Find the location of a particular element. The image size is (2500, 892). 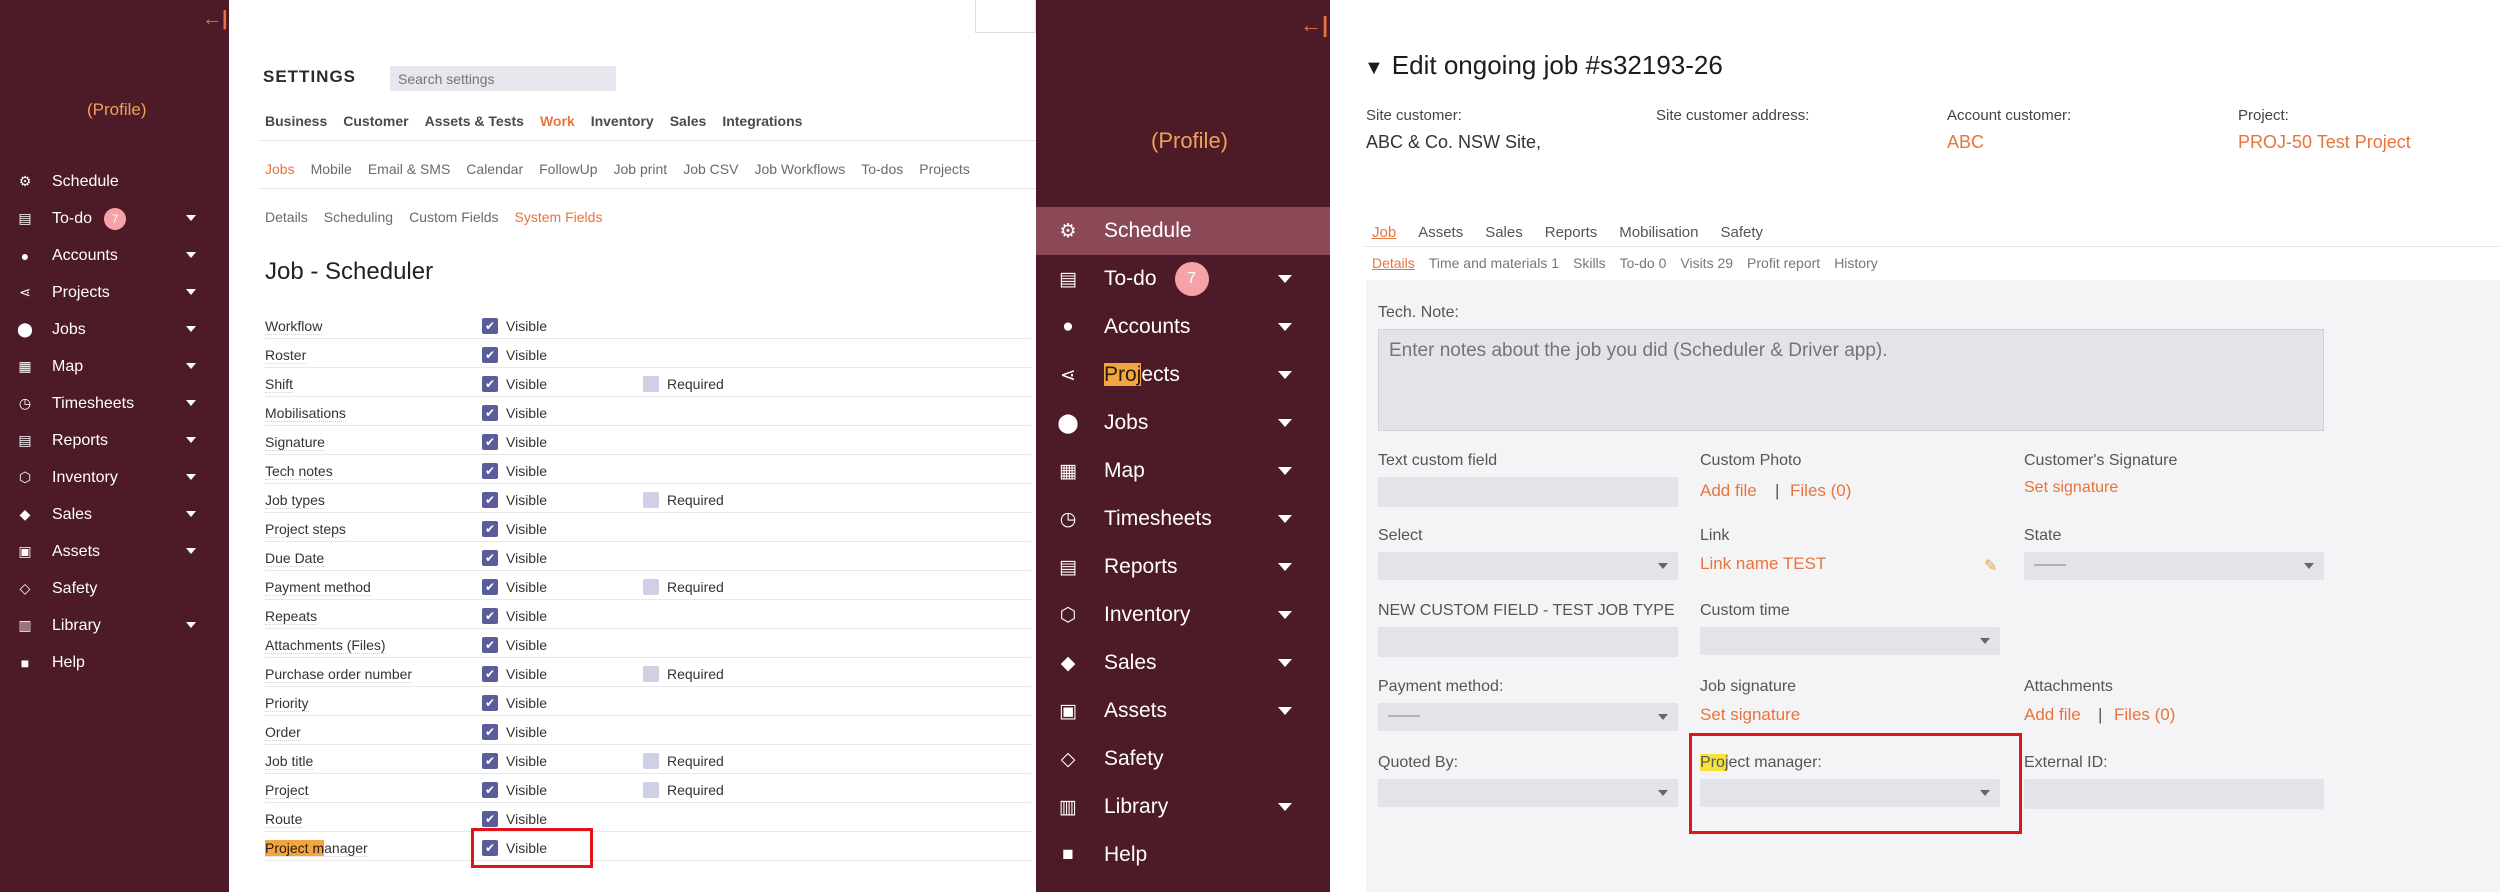

files-link: Files (0) is located at coordinates (1820, 491).